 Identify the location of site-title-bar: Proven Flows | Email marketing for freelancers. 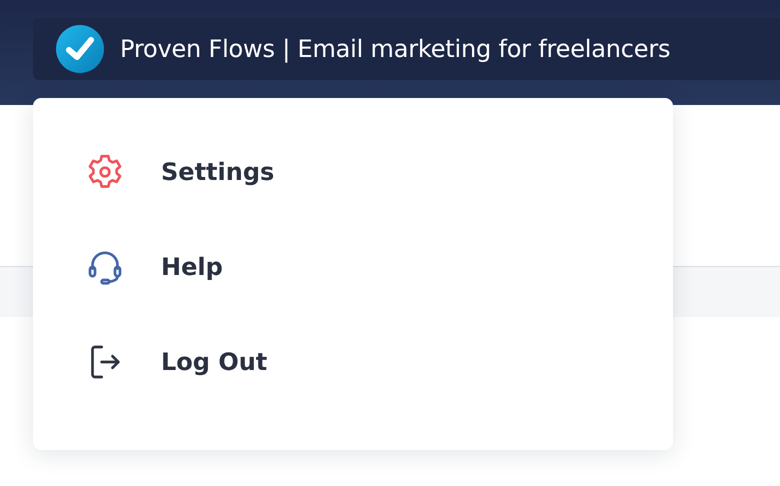
(406, 49).